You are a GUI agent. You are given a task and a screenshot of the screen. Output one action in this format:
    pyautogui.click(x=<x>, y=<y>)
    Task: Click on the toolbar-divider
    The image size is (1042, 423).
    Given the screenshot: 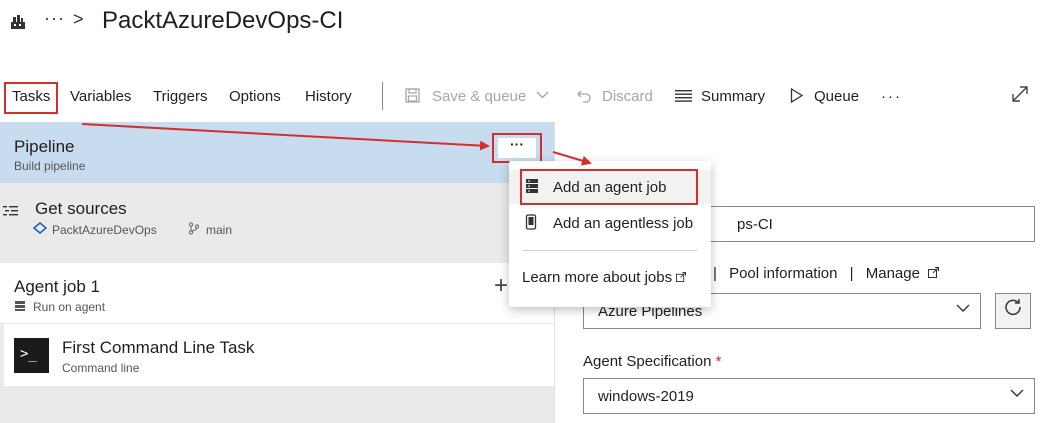 What is the action you would take?
    pyautogui.click(x=382, y=96)
    